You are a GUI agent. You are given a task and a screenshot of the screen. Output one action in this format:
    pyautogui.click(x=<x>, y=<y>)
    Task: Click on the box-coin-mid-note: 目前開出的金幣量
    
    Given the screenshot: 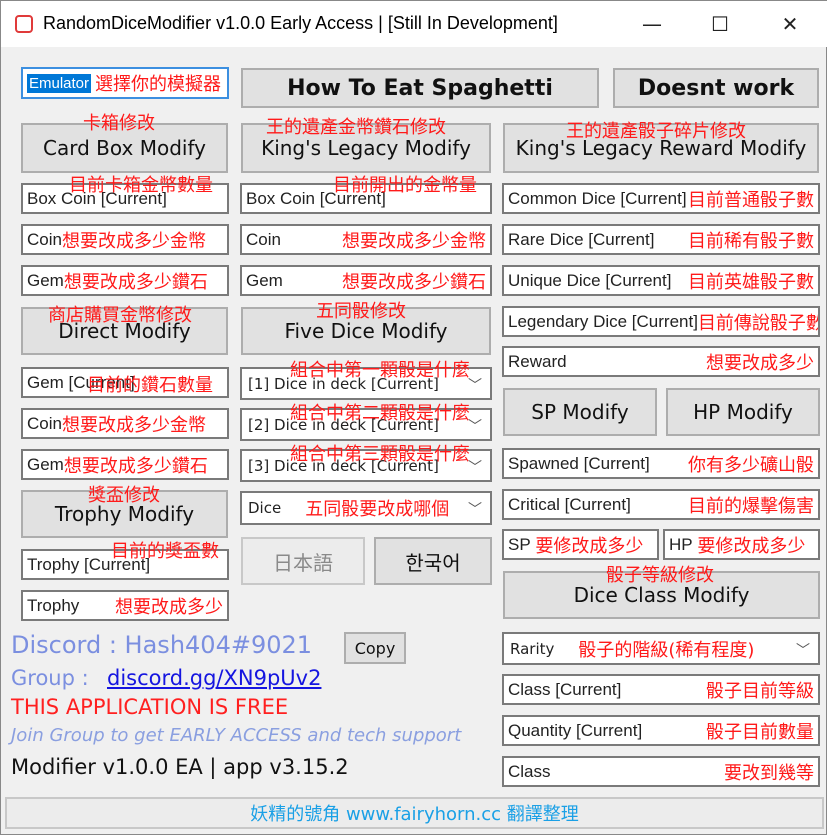 What is the action you would take?
    pyautogui.click(x=405, y=185)
    